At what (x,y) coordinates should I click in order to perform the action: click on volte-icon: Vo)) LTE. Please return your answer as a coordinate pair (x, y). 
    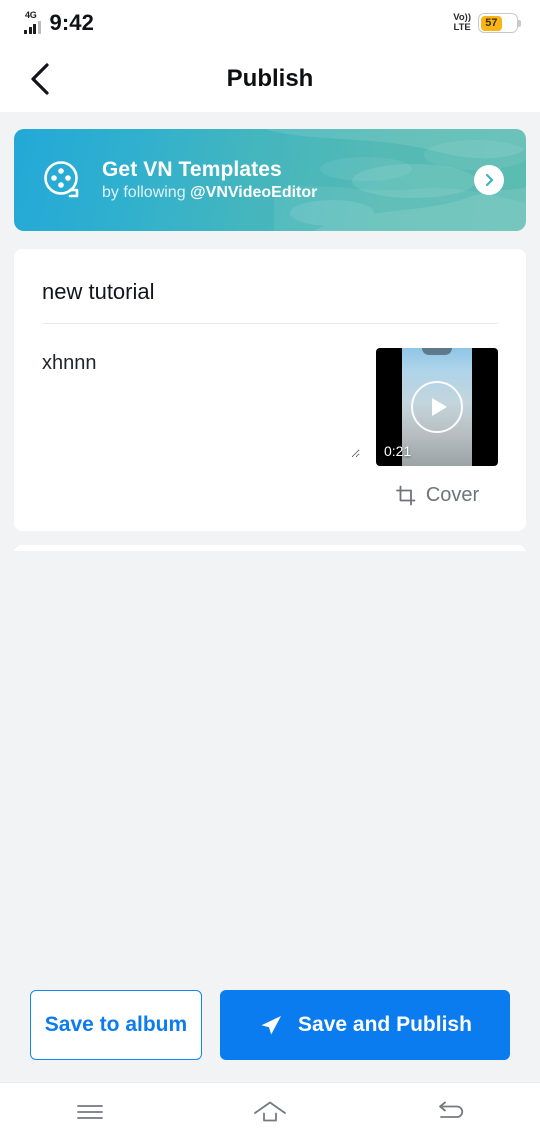
    Looking at the image, I should click on (462, 23).